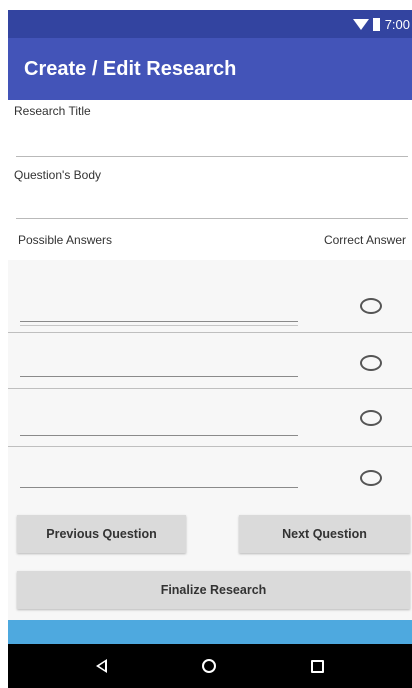 The width and height of the screenshot is (412, 688). I want to click on back-icon, so click(101, 666).